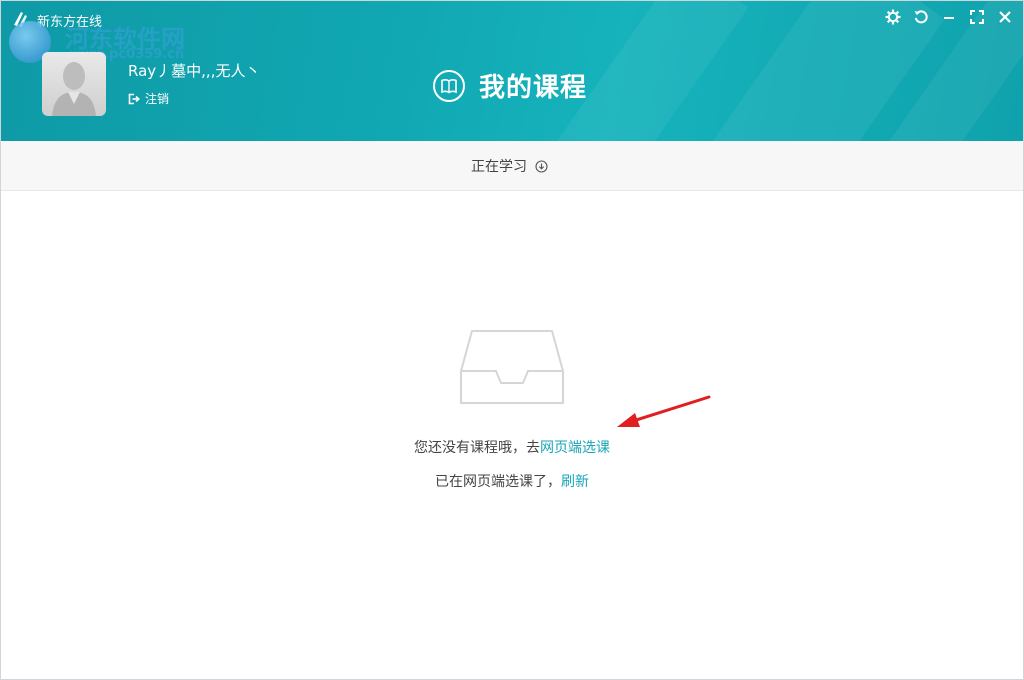 The image size is (1024, 680). What do you see at coordinates (477, 448) in the screenshot?
I see `empty-message-text: 您还没有课程哦，去` at bounding box center [477, 448].